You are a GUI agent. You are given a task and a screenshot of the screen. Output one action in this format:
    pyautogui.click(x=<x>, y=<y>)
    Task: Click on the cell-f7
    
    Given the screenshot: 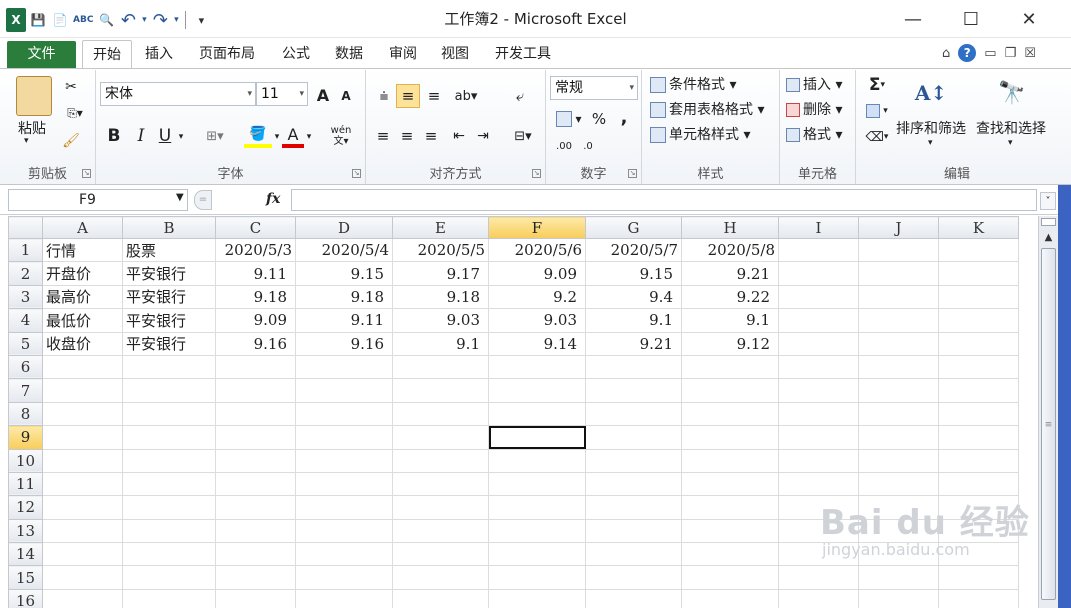 What is the action you would take?
    pyautogui.click(x=537, y=390)
    